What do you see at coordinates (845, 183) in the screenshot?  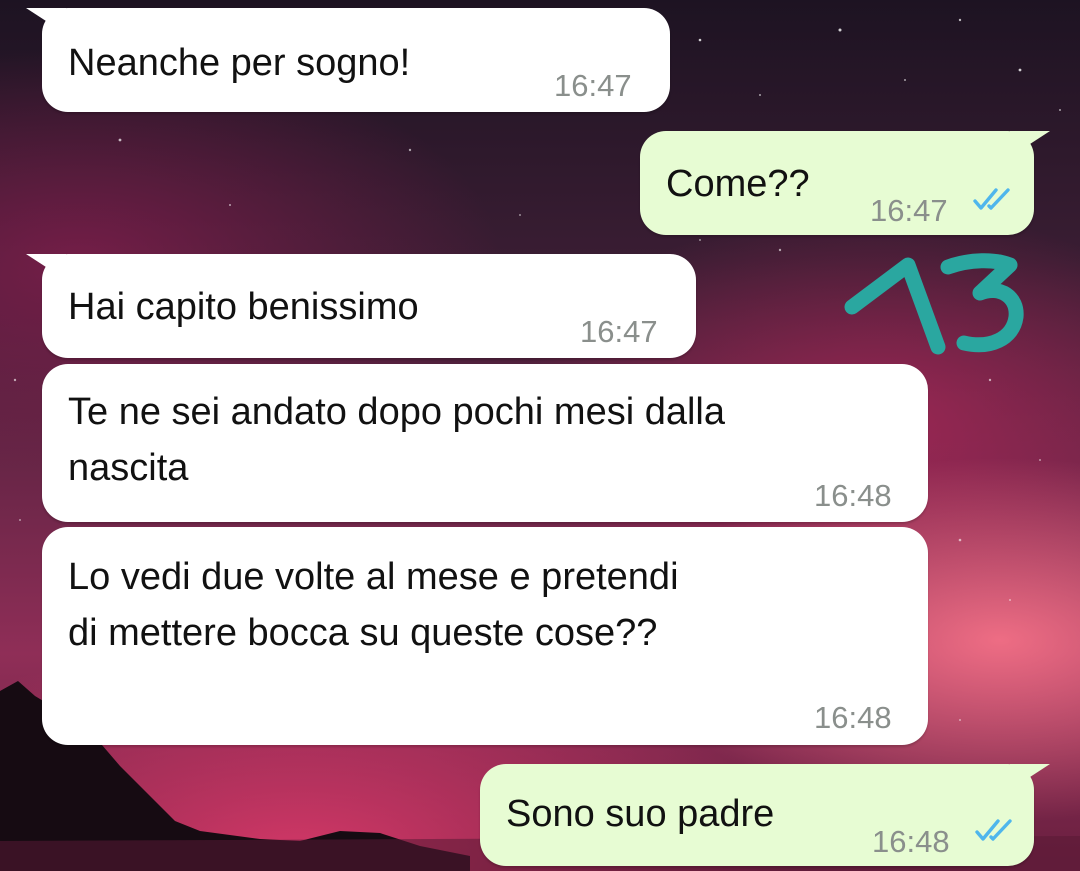 I see `message-bubble-outgoing: Come?? 16:47` at bounding box center [845, 183].